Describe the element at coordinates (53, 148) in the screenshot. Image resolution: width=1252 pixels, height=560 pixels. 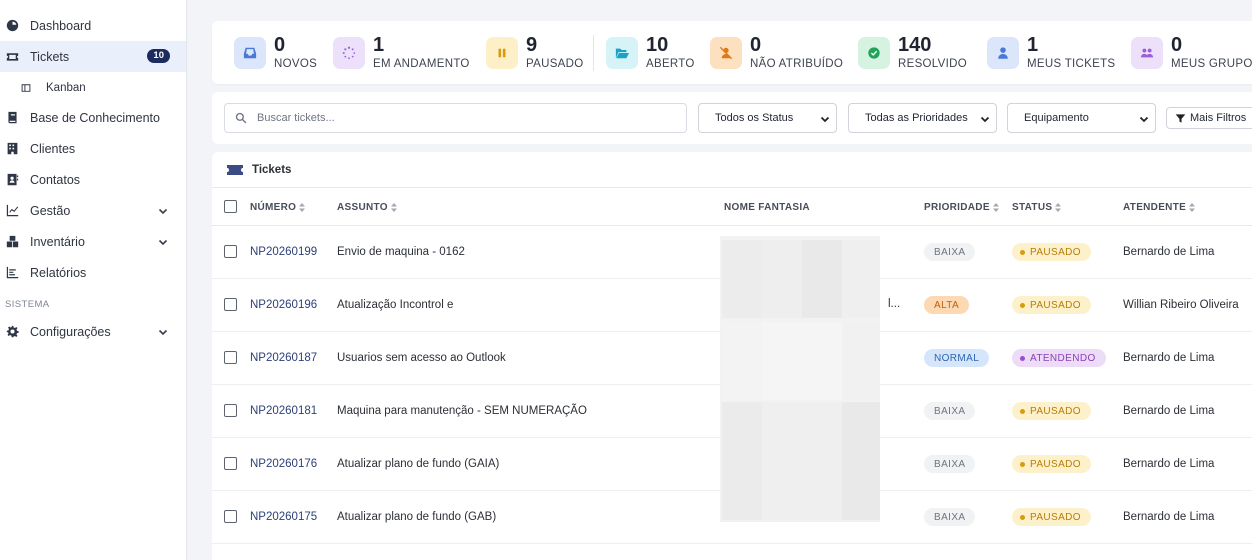
I see `sidebar-item-label: Clientes` at that location.